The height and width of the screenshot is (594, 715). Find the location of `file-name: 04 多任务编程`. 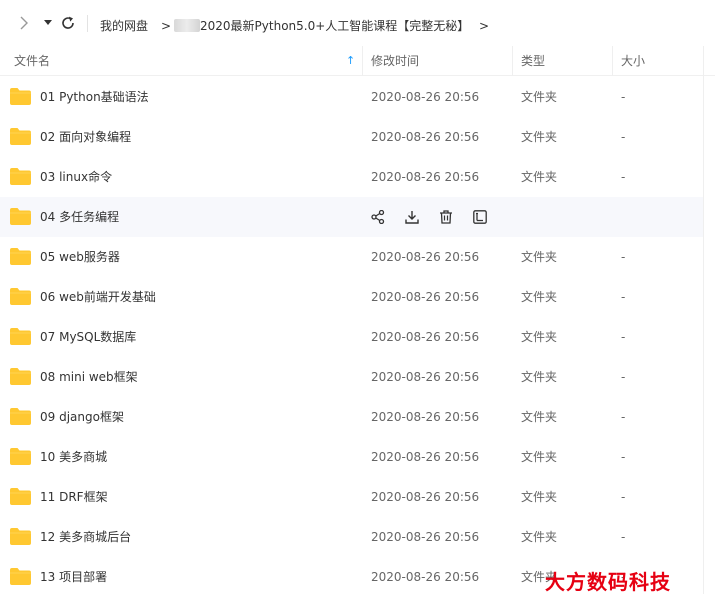

file-name: 04 多任务编程 is located at coordinates (79, 217).